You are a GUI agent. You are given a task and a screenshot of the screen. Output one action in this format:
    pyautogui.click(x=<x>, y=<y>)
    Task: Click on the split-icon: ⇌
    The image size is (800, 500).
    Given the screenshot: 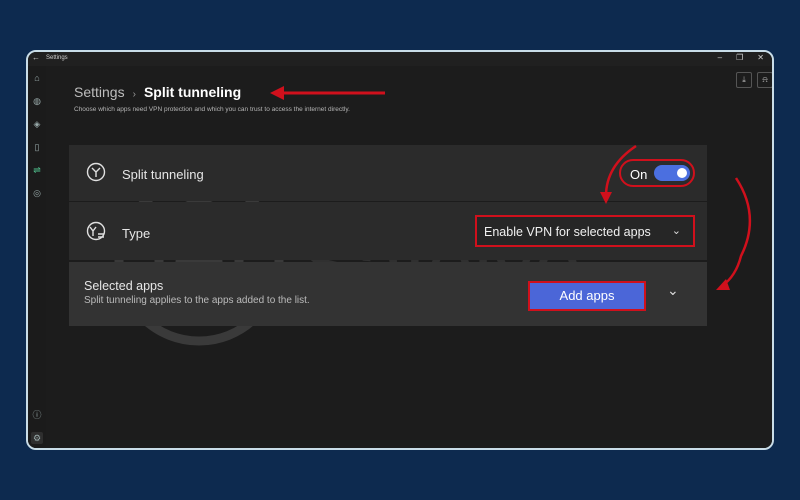 What is the action you would take?
    pyautogui.click(x=37, y=170)
    